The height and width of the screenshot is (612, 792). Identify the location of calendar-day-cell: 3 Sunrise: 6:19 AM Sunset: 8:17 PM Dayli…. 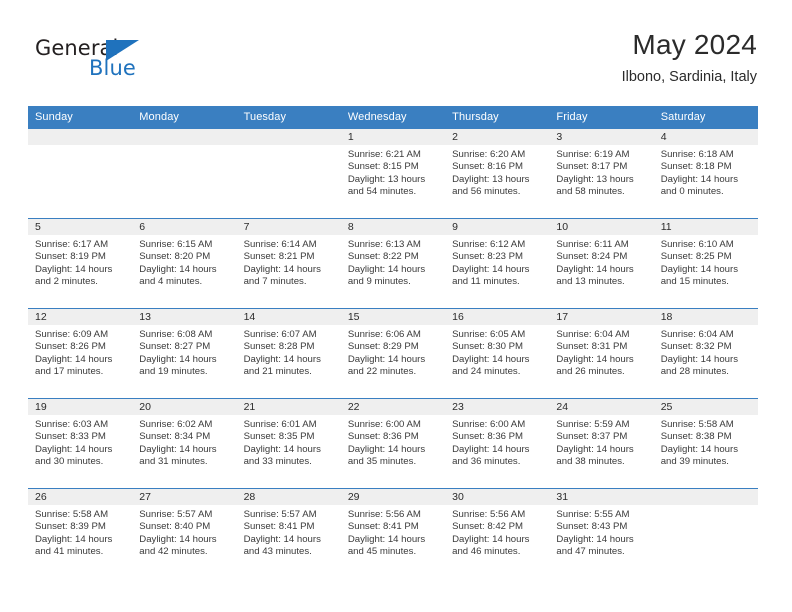
(601, 173).